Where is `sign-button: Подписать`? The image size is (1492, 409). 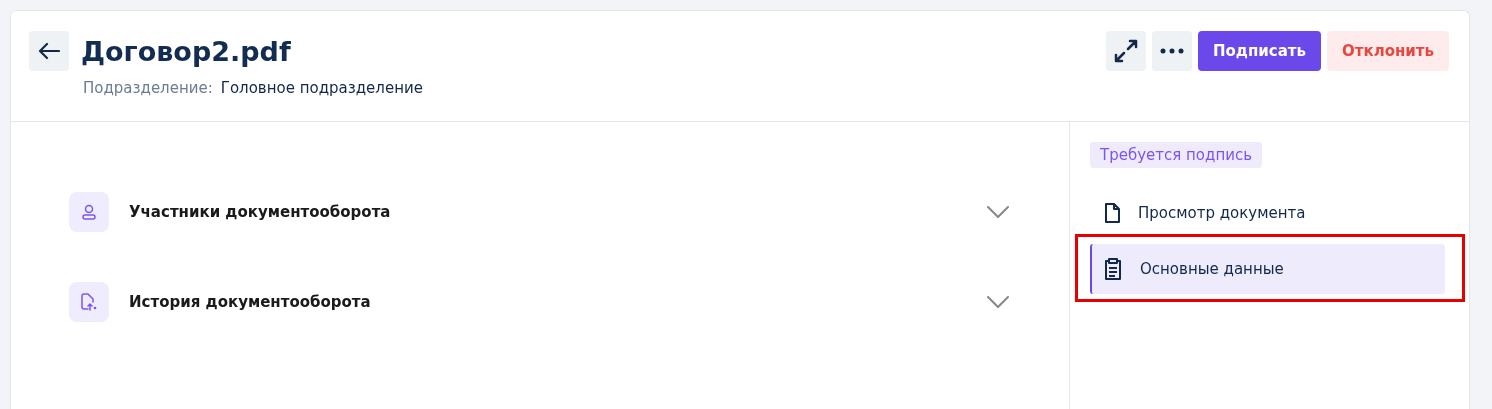 sign-button: Подписать is located at coordinates (1259, 51).